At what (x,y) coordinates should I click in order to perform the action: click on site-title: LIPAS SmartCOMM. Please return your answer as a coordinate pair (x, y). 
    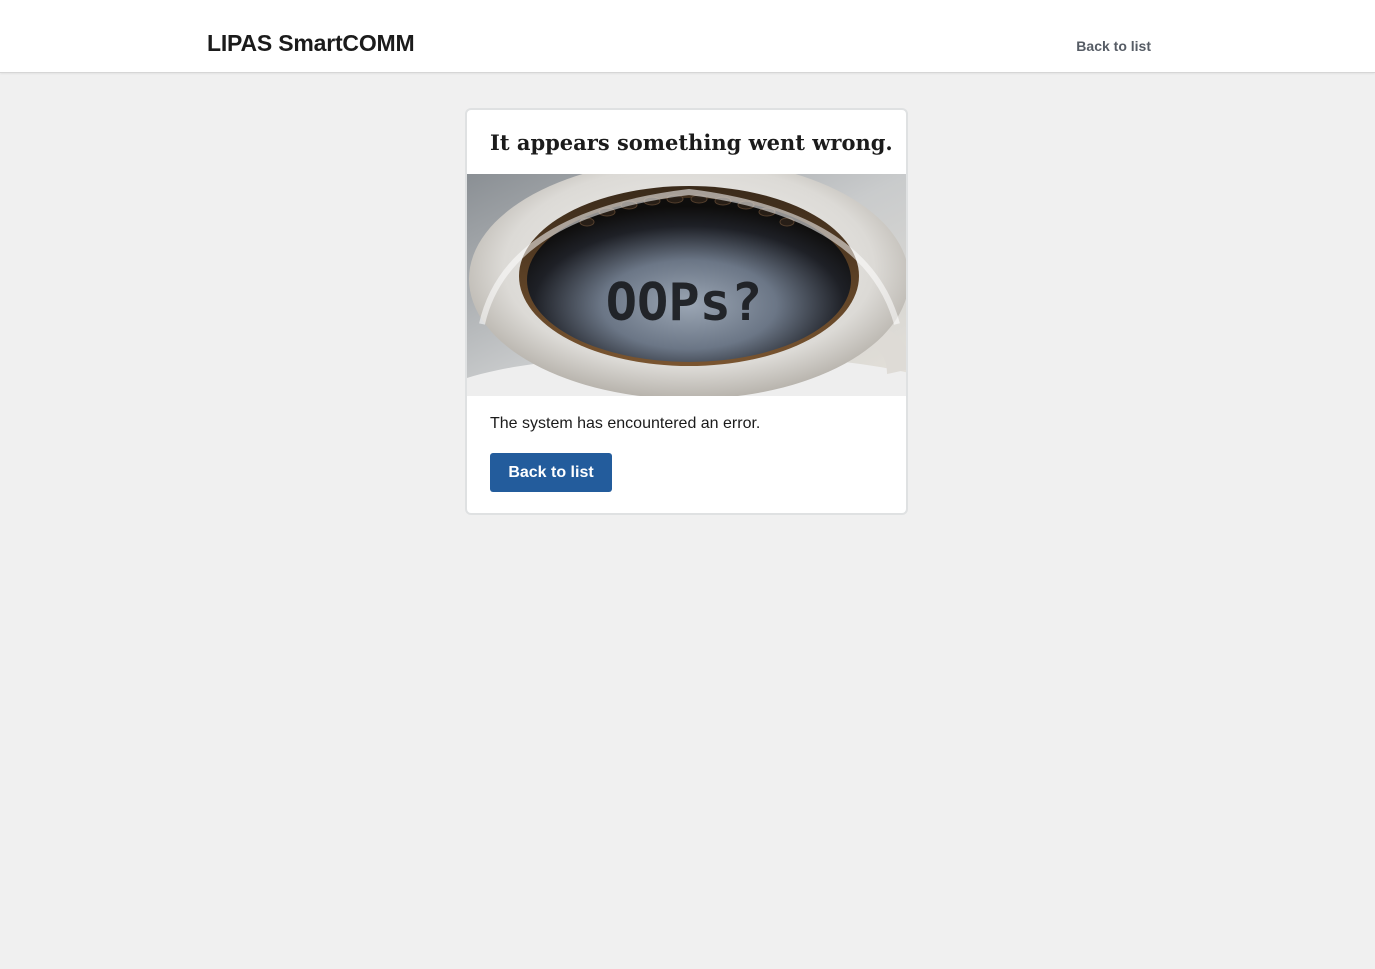
    Looking at the image, I should click on (311, 43).